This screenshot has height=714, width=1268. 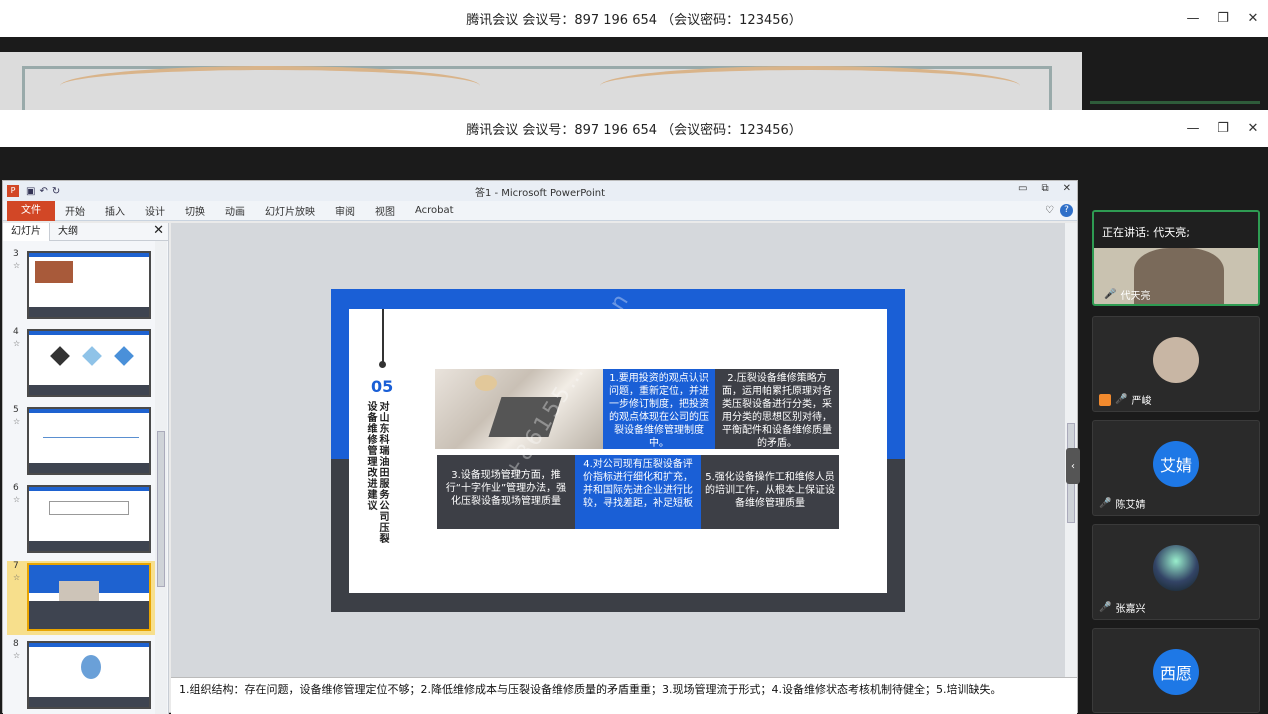 I want to click on ppt-titlebar: P ▣ ↶ ↻ 答1 - Microsoft PowerPoint ▭ ⧉ ✕, so click(x=540, y=191).